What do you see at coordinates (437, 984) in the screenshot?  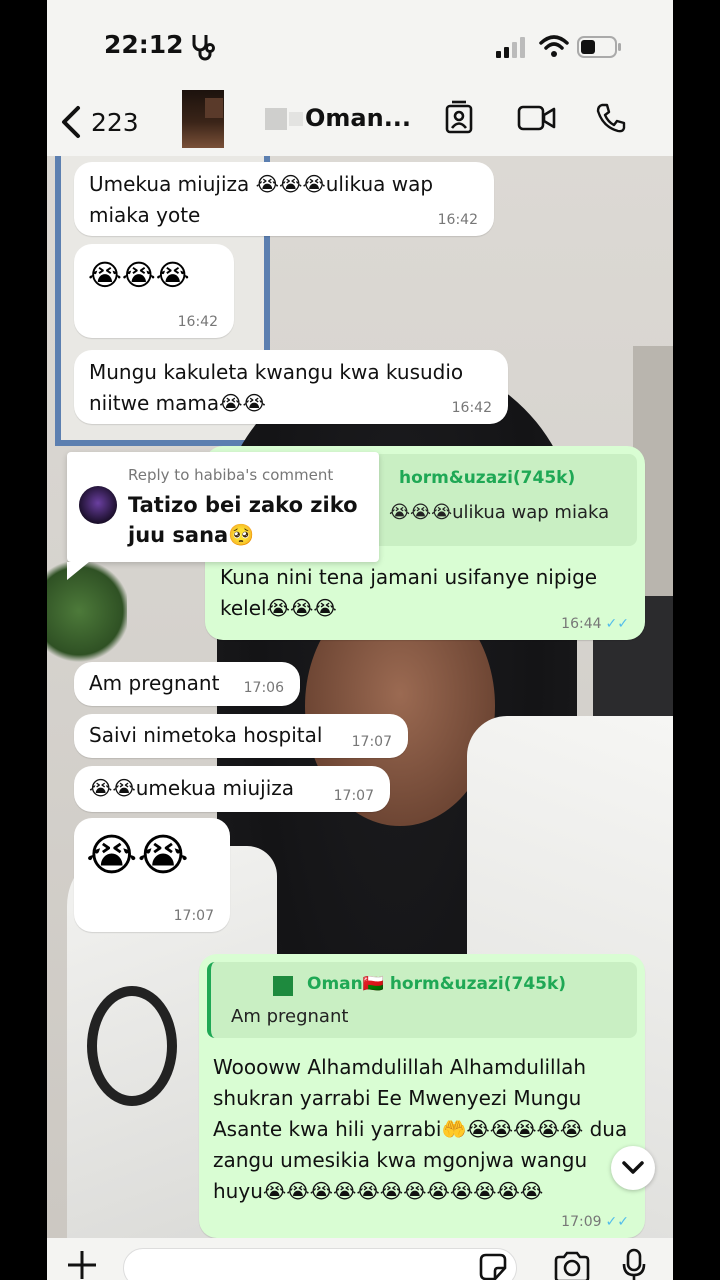 I see `quote-author: Oman🇴🇲 horm&uzazi(745k)` at bounding box center [437, 984].